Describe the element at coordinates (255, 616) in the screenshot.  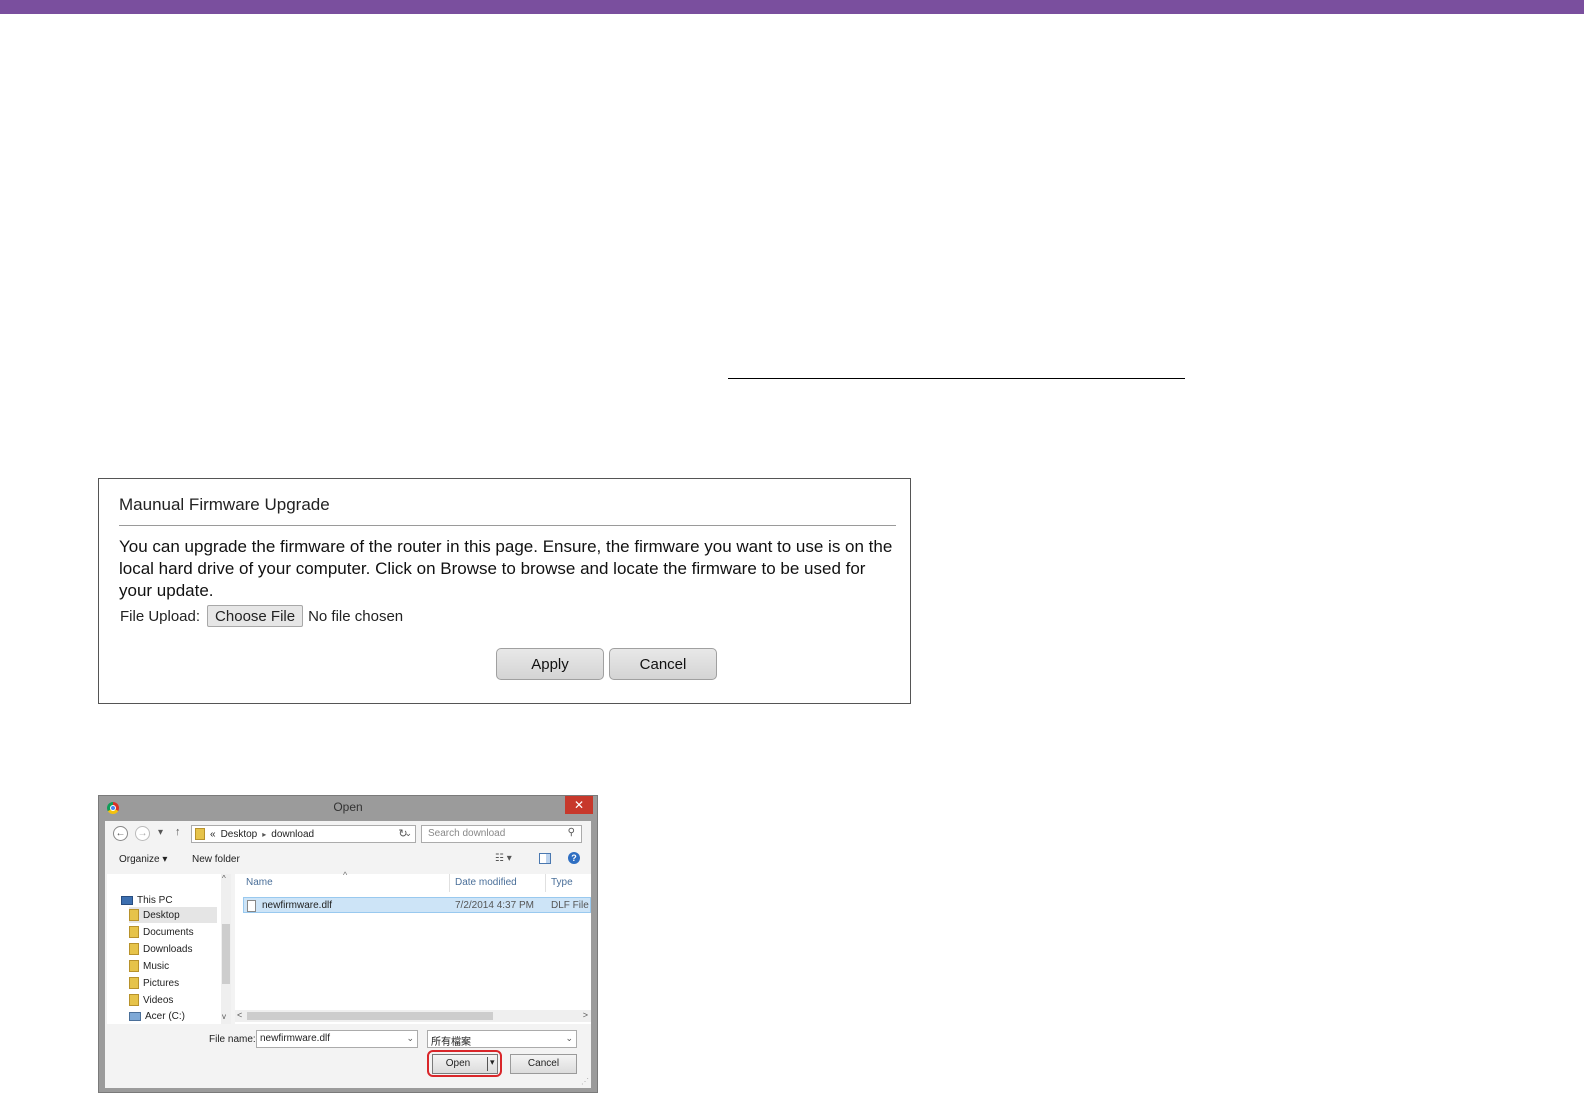
I see `choose-file-button: Choose File` at that location.